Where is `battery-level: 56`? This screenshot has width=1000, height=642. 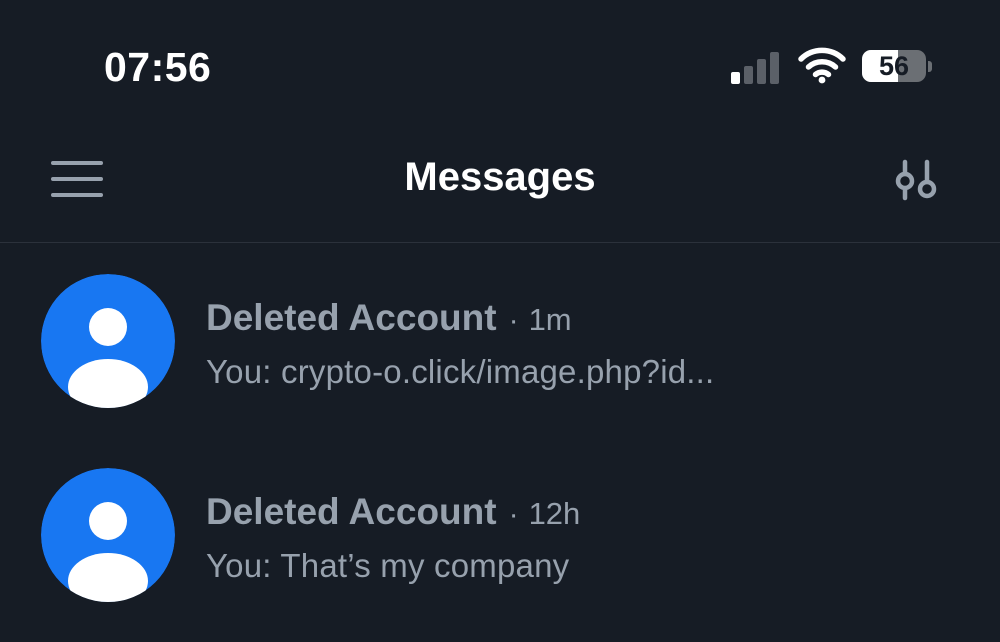
battery-level: 56 is located at coordinates (894, 66).